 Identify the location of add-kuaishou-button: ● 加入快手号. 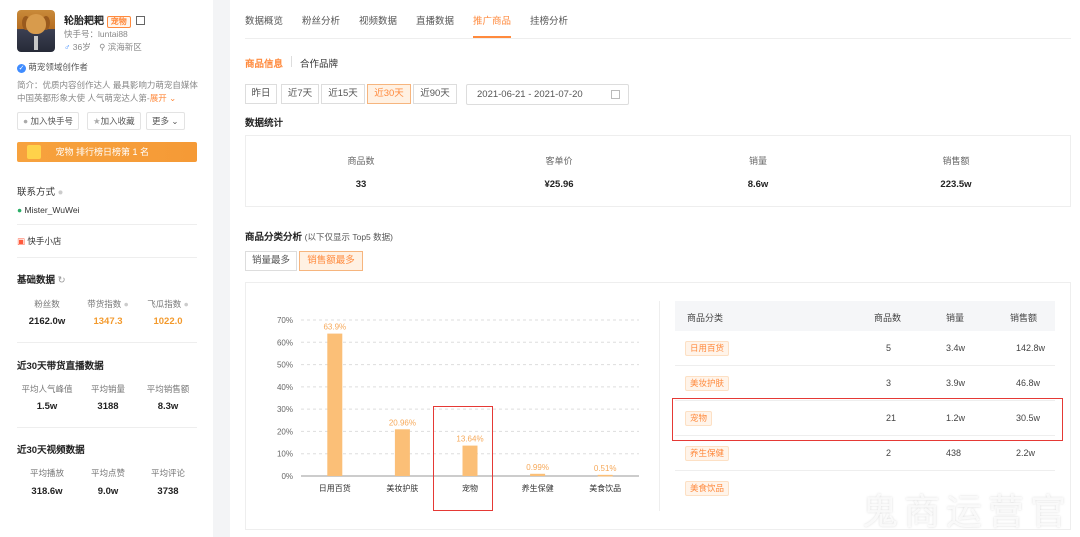
(48, 121).